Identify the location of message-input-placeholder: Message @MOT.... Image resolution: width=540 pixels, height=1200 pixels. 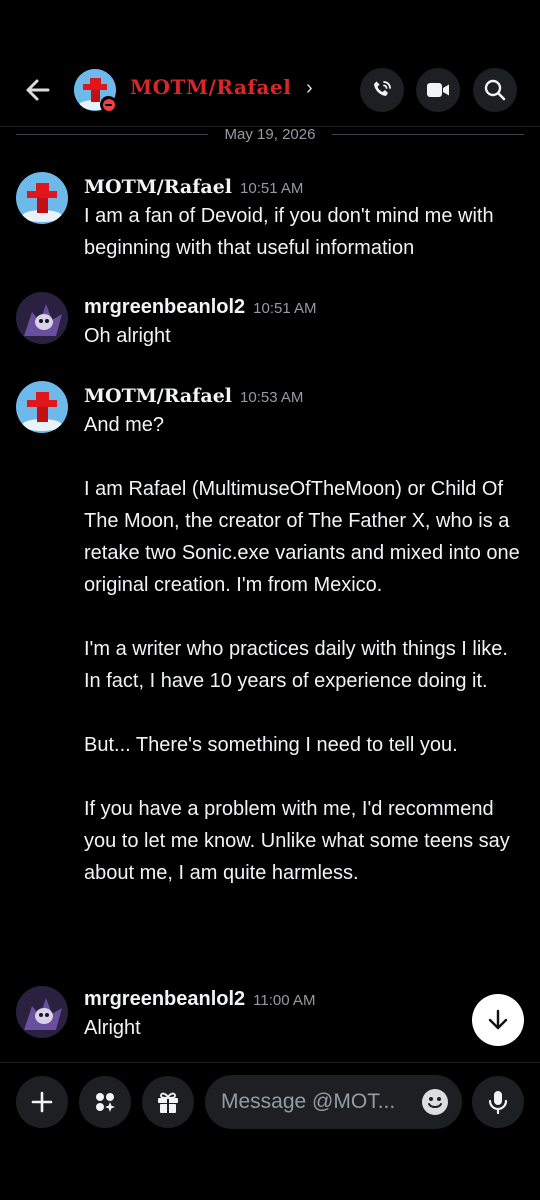
(308, 1101).